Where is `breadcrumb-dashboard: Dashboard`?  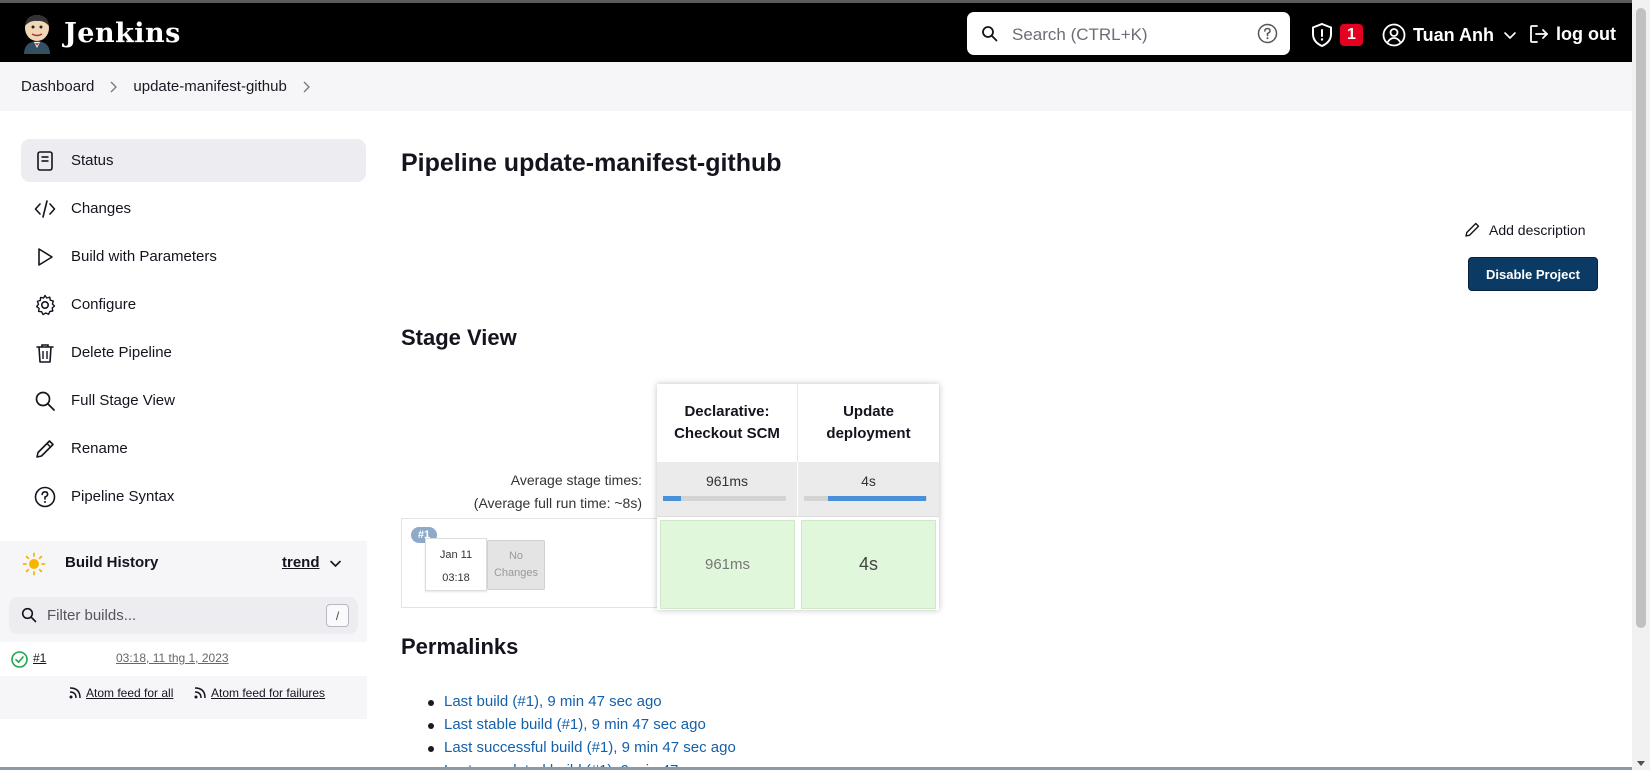 breadcrumb-dashboard: Dashboard is located at coordinates (57, 86).